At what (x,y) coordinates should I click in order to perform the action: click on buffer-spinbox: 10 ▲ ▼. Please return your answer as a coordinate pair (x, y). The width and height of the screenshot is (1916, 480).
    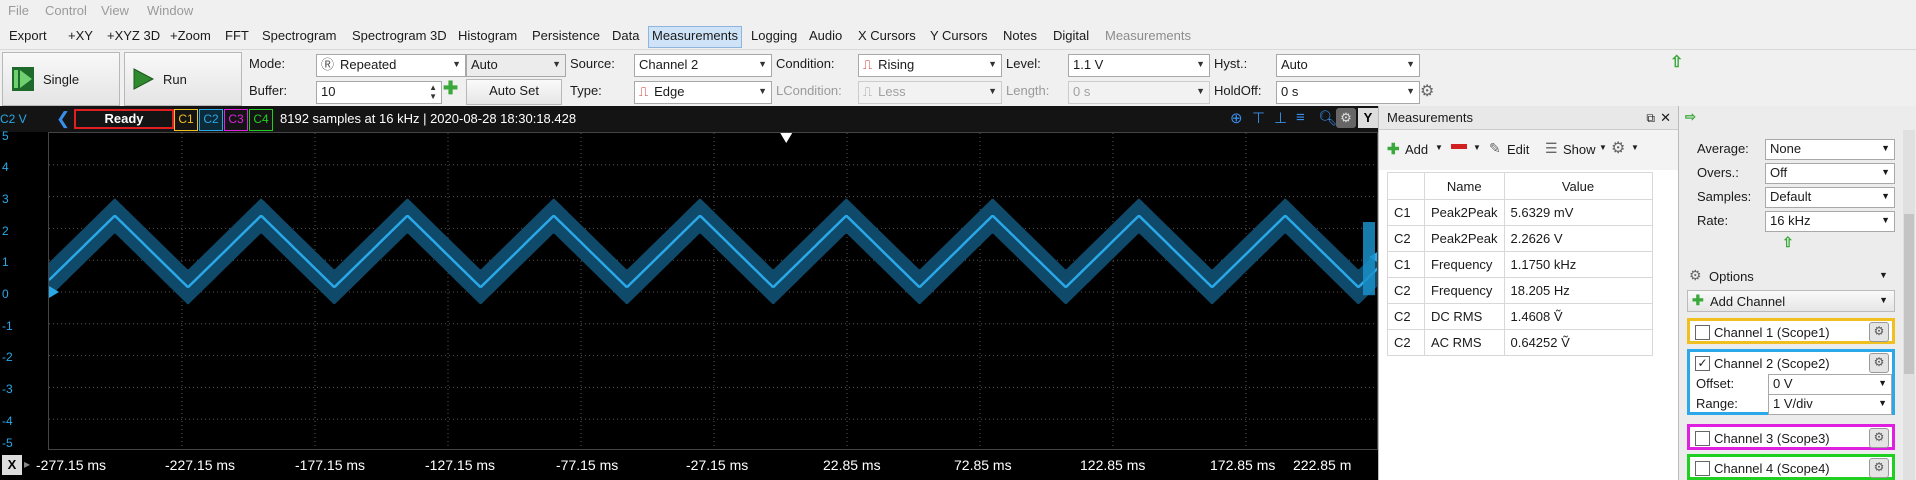
    Looking at the image, I should click on (379, 92).